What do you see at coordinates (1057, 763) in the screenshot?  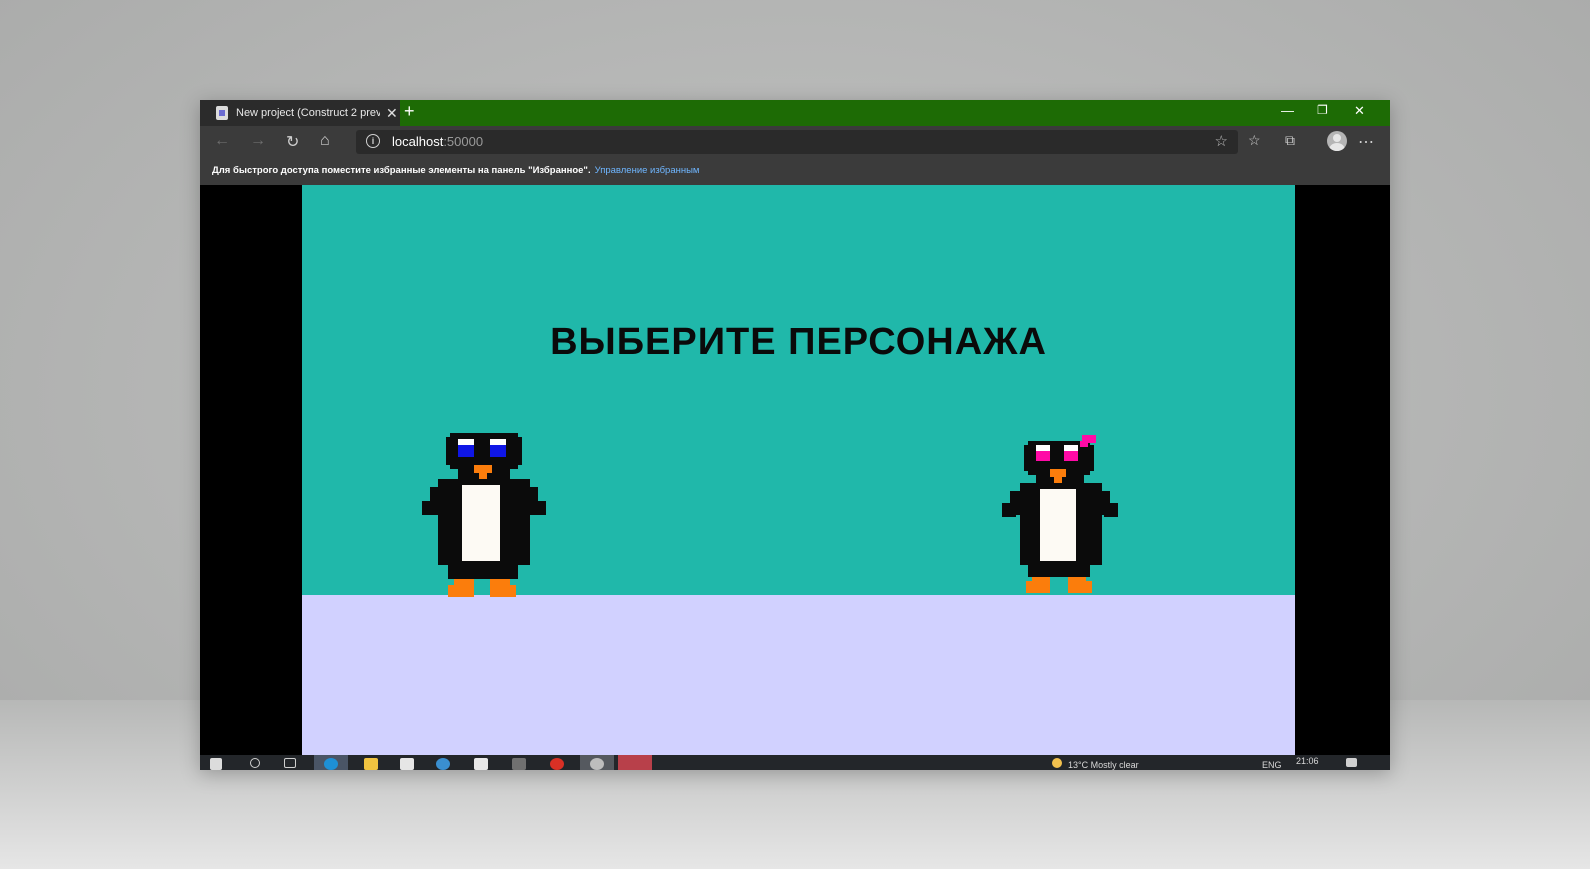 I see `weather-icon` at bounding box center [1057, 763].